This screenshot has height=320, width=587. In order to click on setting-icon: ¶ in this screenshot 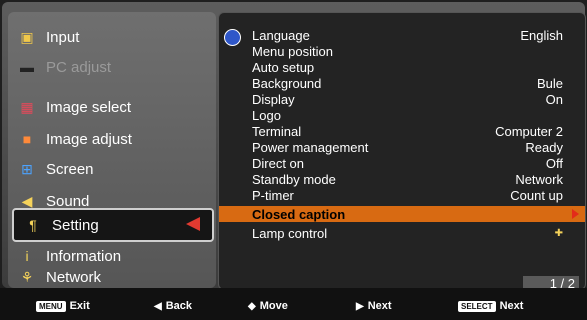, I will do `click(33, 225)`.